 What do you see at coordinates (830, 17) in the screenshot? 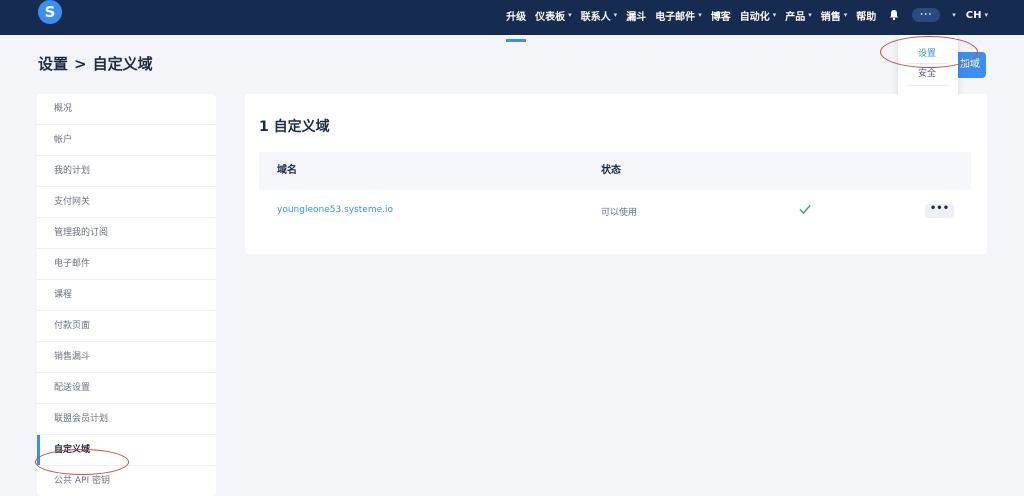
I see `nav-label: 销售` at bounding box center [830, 17].